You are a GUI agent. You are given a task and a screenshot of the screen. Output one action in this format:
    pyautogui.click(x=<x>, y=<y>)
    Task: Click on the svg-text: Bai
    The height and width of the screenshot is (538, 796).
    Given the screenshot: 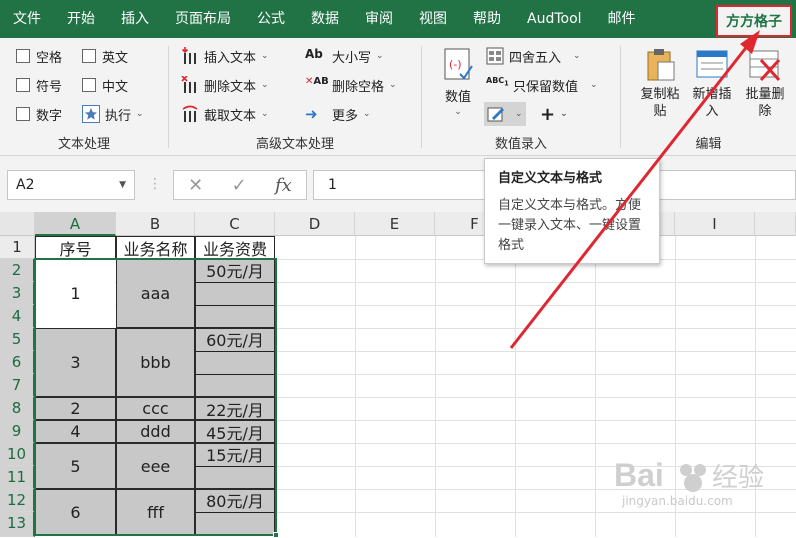 What is the action you would take?
    pyautogui.click(x=639, y=475)
    